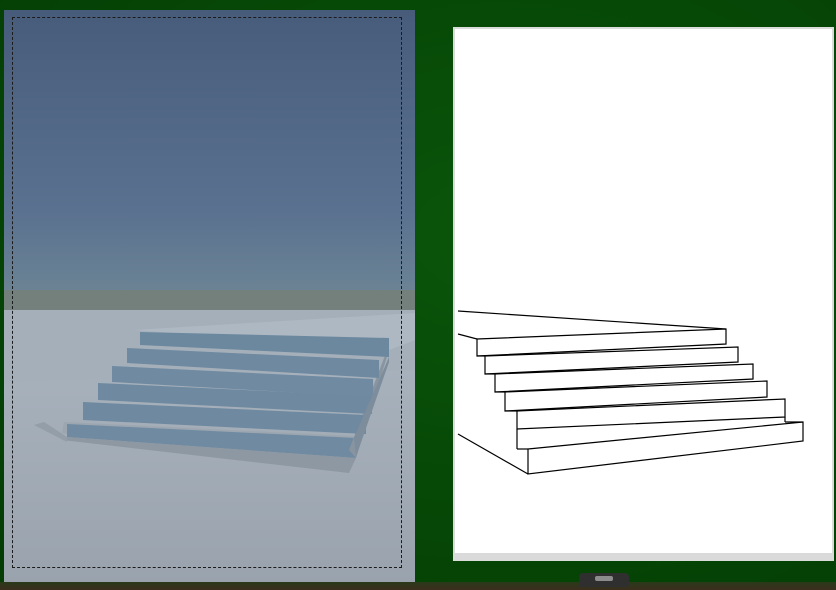  I want to click on board-ledge, so click(418, 586).